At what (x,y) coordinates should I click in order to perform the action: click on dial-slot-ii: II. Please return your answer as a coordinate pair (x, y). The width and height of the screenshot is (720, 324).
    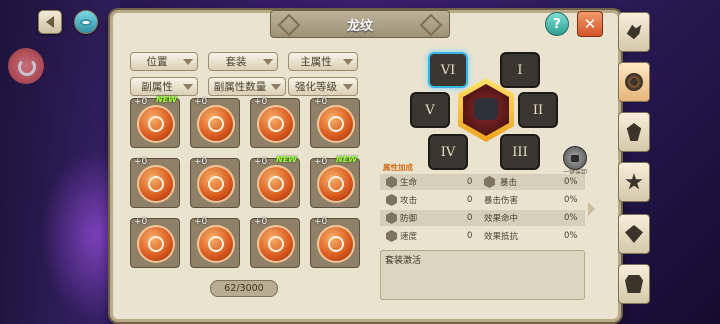
    Looking at the image, I should click on (538, 110).